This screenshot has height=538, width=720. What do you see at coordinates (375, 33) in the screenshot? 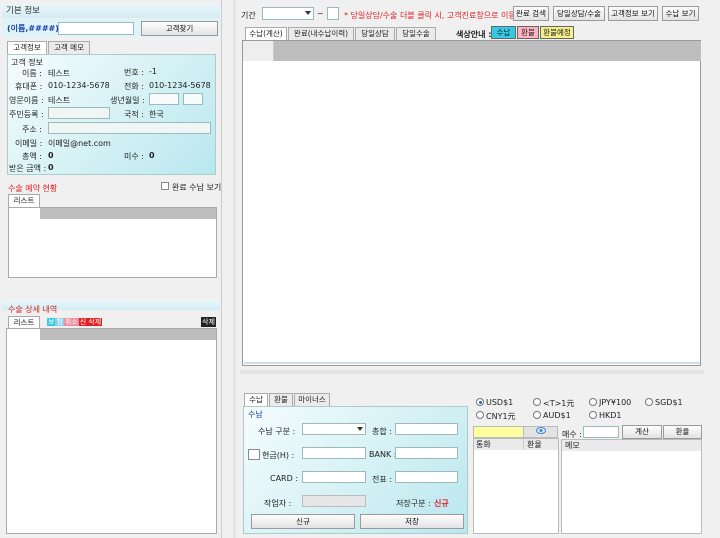
I see `tab-today-consult: 당일상담` at bounding box center [375, 33].